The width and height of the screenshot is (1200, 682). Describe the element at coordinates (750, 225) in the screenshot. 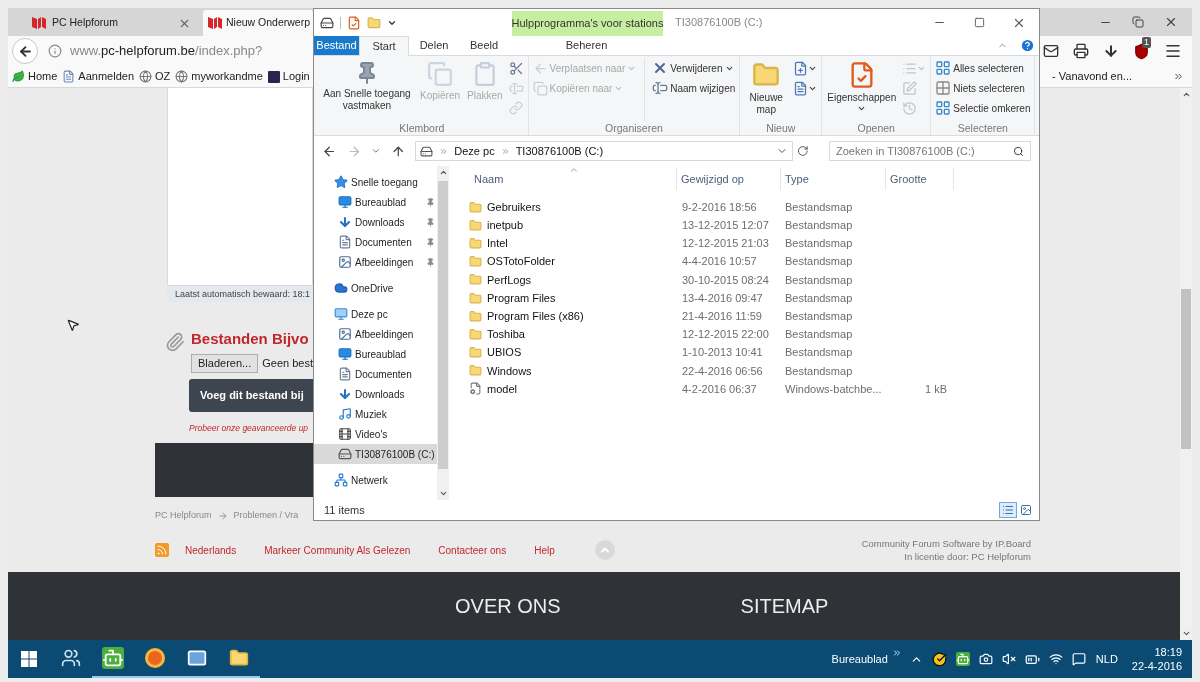

I see `file-row: inetpub 13-12-2015 12:07 Bestandsmap` at that location.